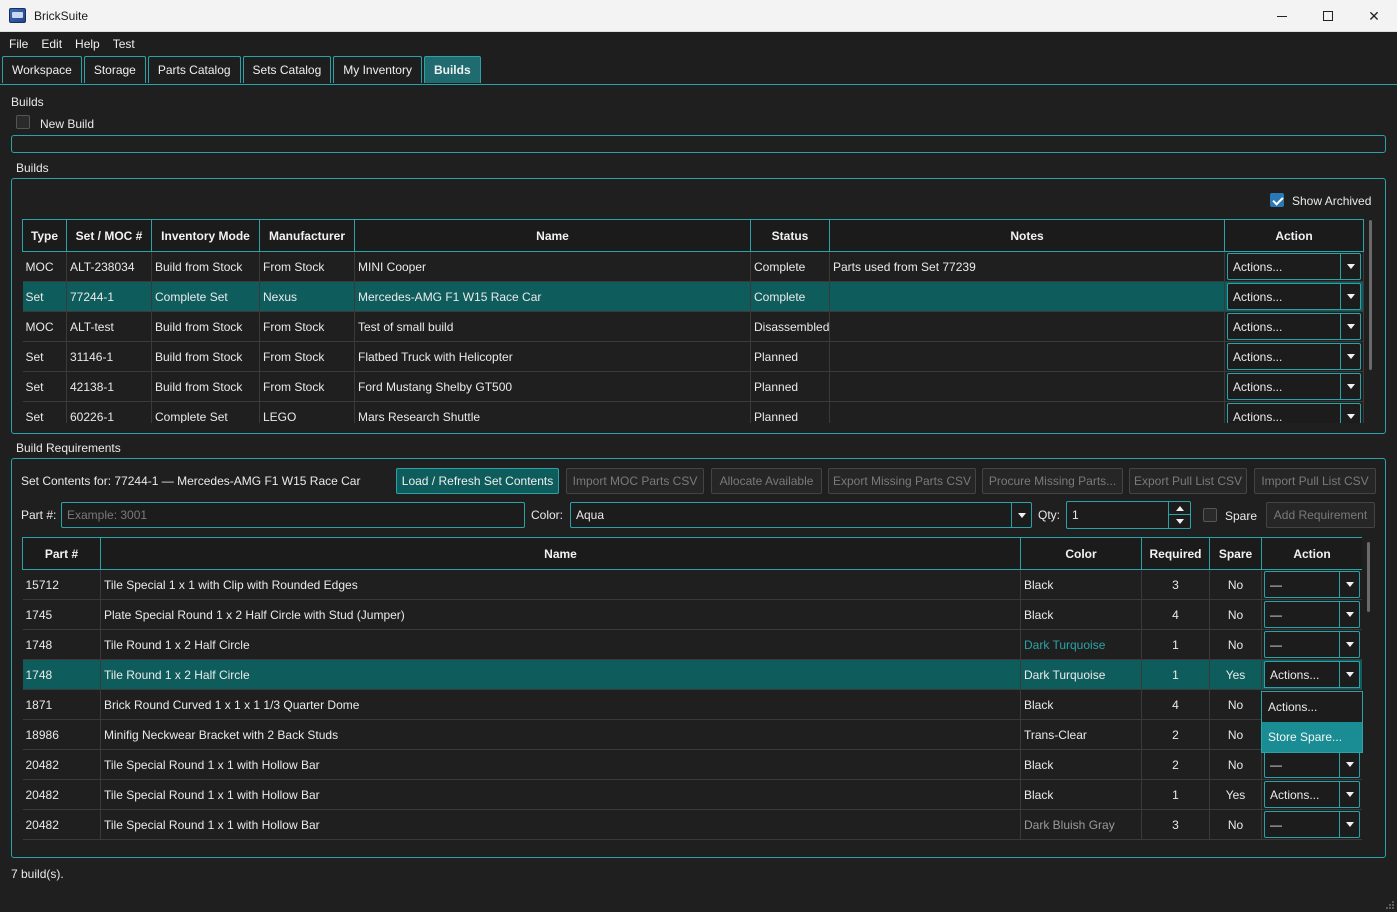 This screenshot has width=1397, height=912. What do you see at coordinates (1390, 905) in the screenshot?
I see `resize-grip-icon` at bounding box center [1390, 905].